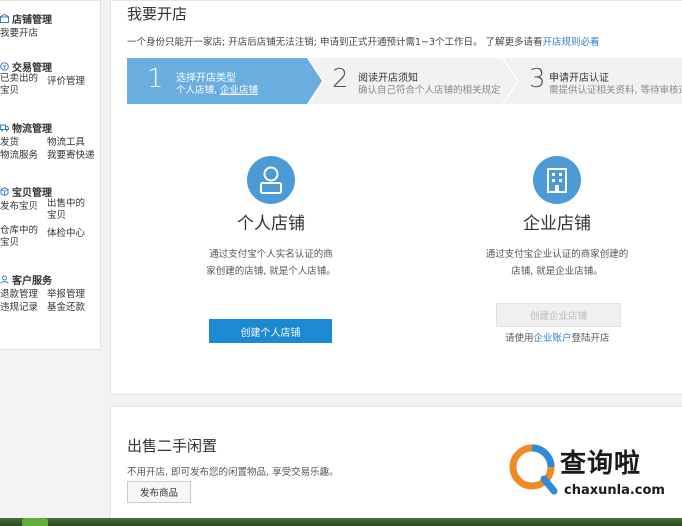 The height and width of the screenshot is (526, 682). What do you see at coordinates (340, 79) in the screenshot?
I see `step-number: 2` at bounding box center [340, 79].